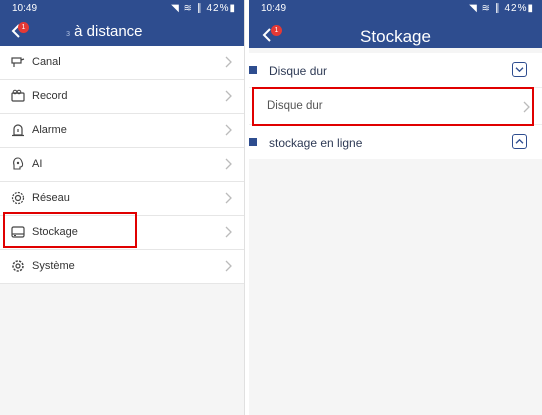  What do you see at coordinates (18, 266) in the screenshot?
I see `gear-icon` at bounding box center [18, 266].